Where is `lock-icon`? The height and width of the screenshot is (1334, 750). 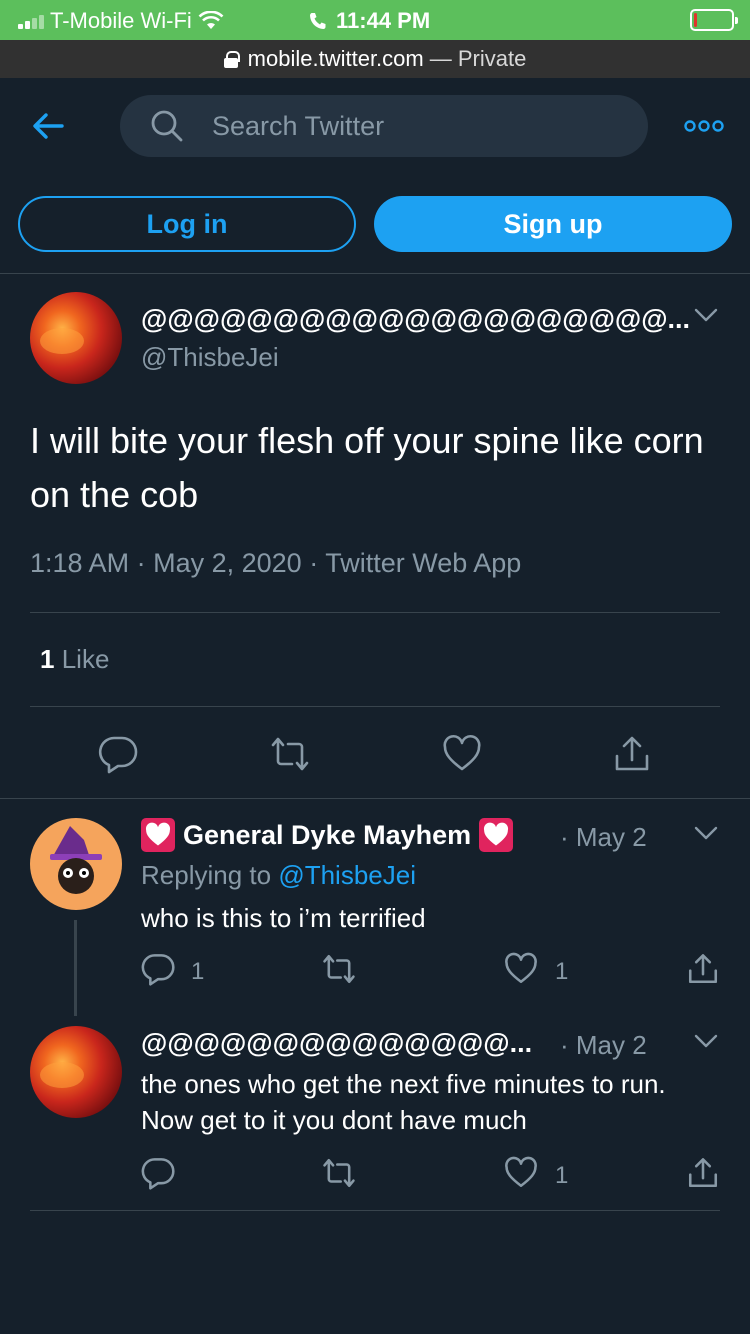 lock-icon is located at coordinates (231, 59).